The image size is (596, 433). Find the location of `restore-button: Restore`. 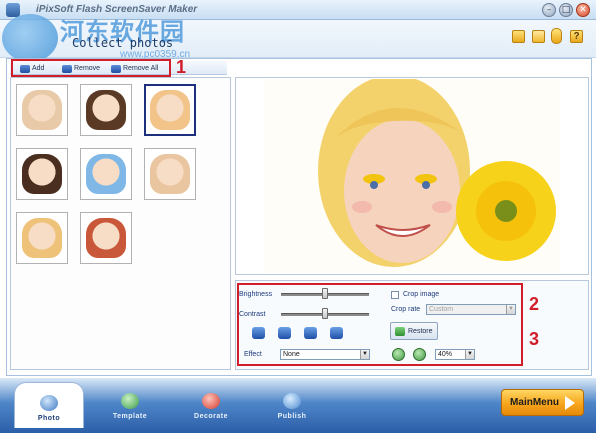

restore-button: Restore is located at coordinates (414, 331).